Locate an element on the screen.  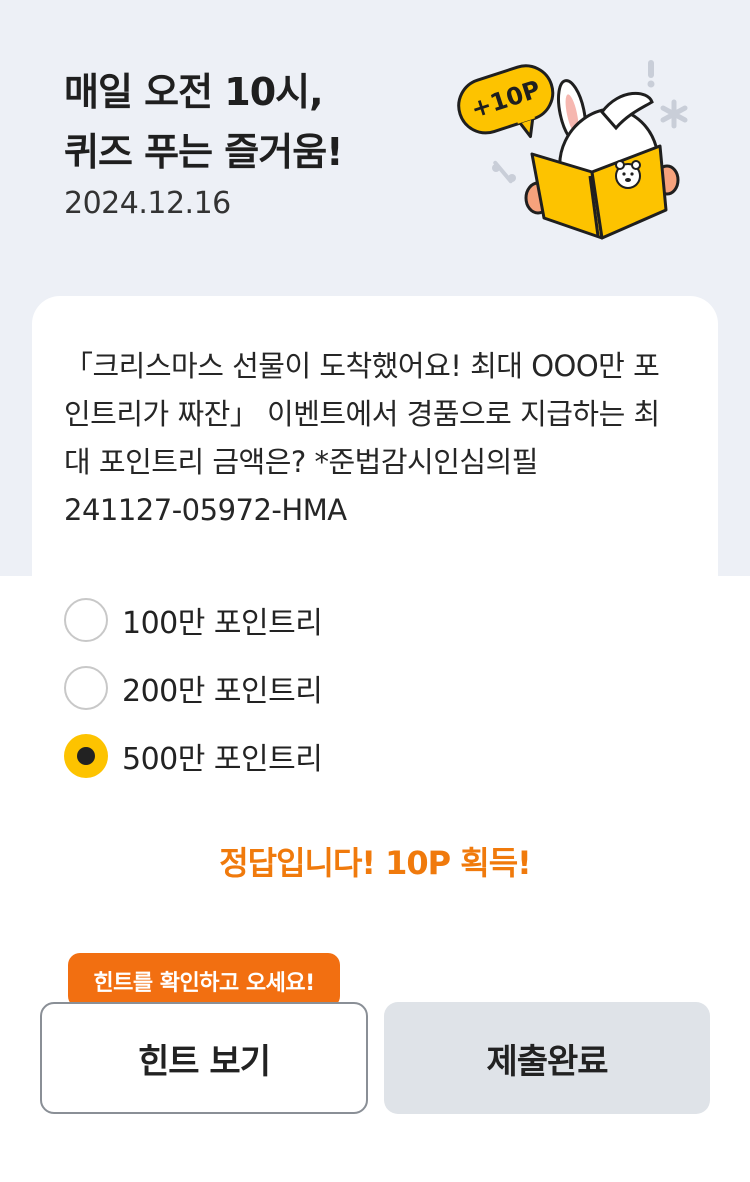
answer-option-label: 100만 포인트리 is located at coordinates (222, 623).